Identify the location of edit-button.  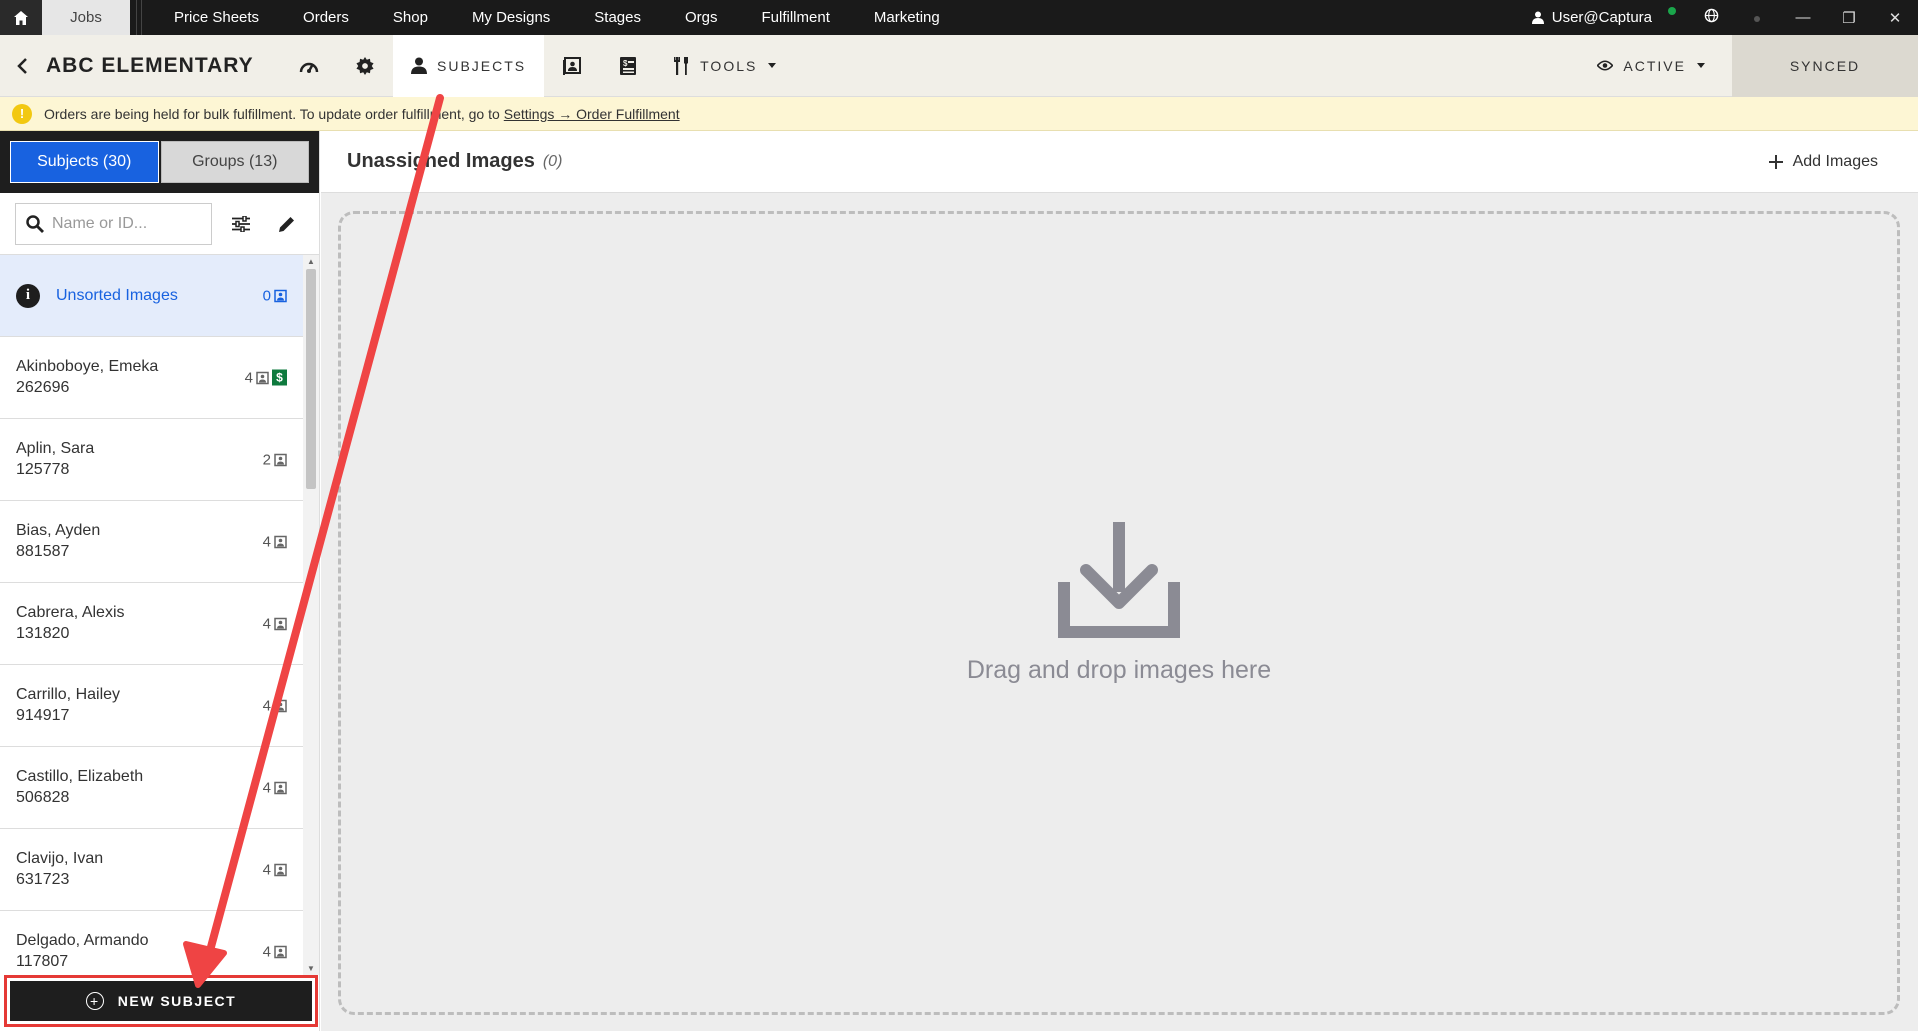
(287, 224).